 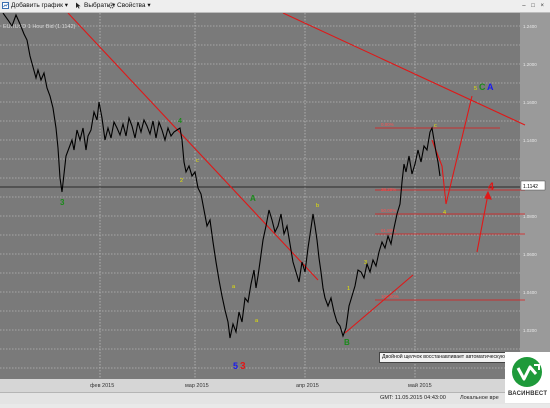 I want to click on svg-text: 1.0200, so click(x=530, y=330).